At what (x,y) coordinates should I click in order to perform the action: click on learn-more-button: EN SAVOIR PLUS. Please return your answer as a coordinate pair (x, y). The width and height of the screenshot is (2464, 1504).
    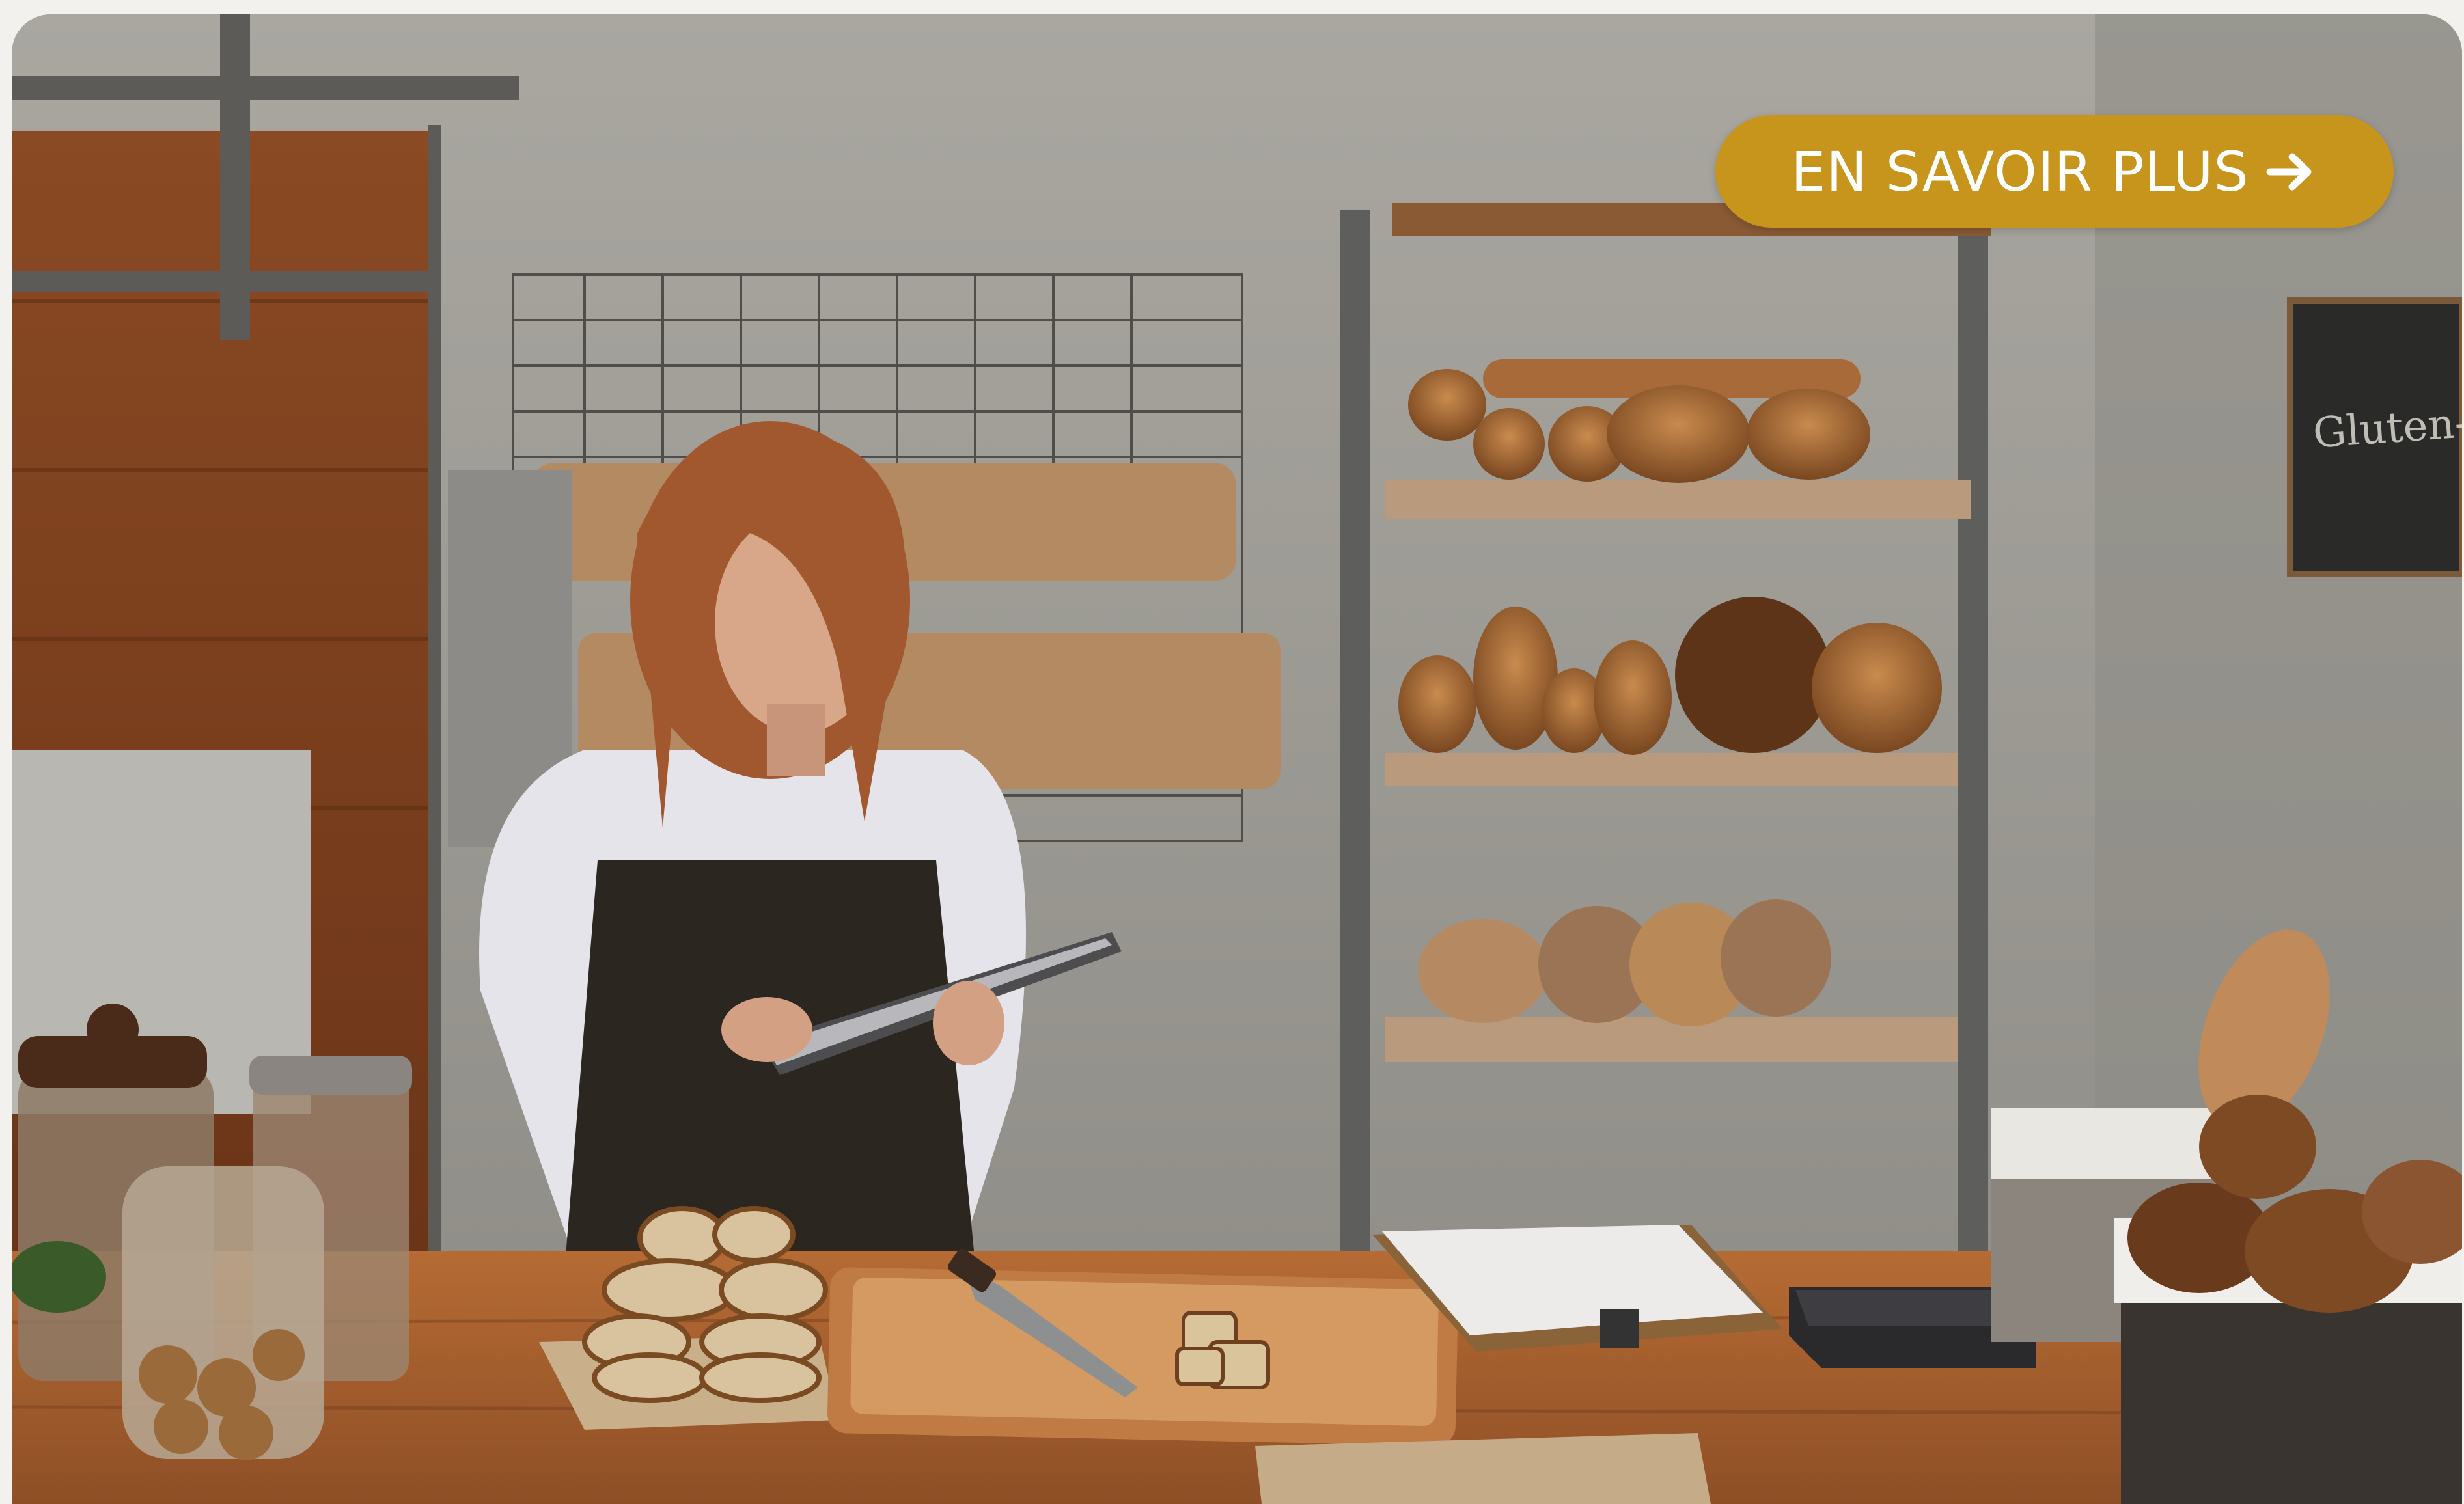
    Looking at the image, I should click on (2054, 171).